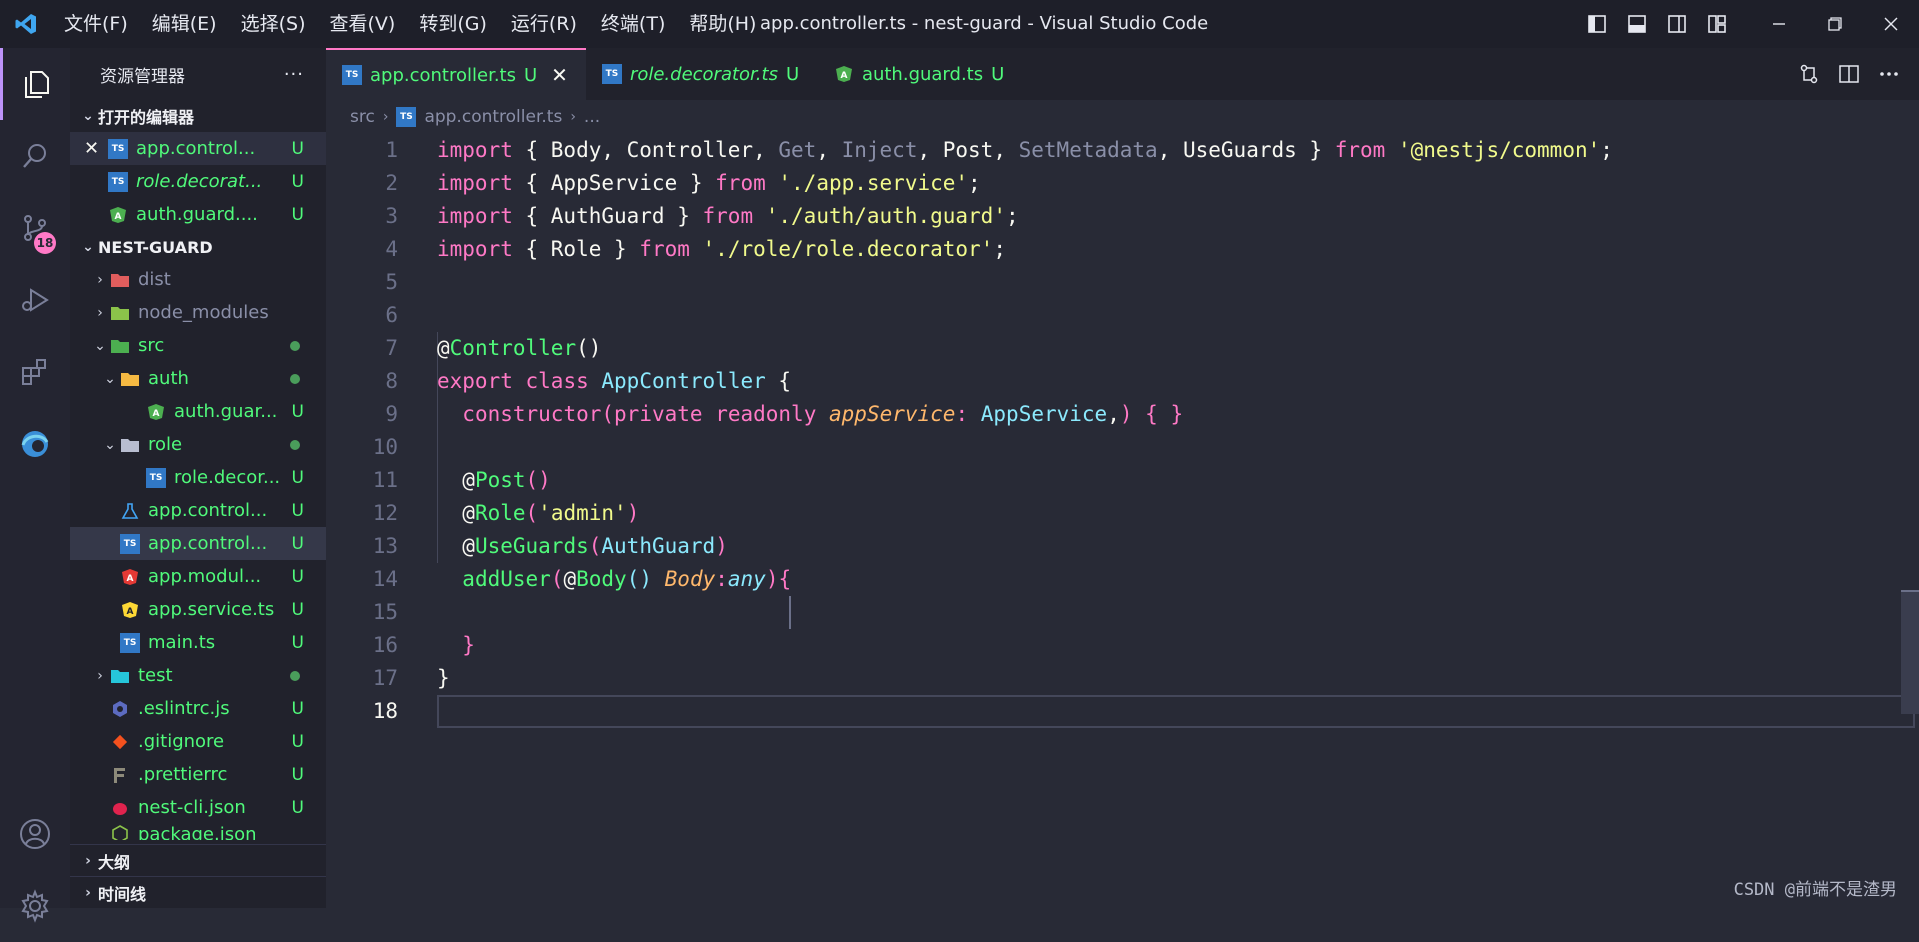  I want to click on breadcrumb-file: app.controller.ts, so click(493, 117).